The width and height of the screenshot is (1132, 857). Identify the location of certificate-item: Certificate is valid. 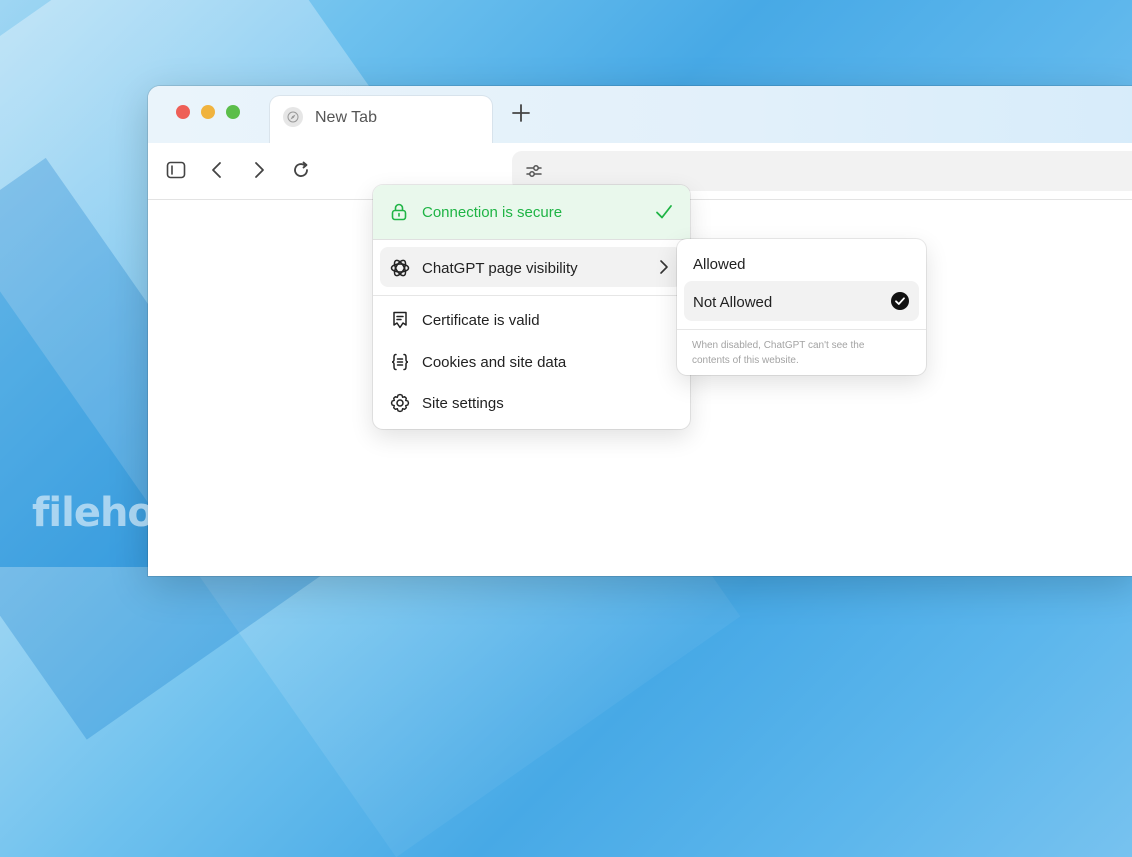
(531, 319).